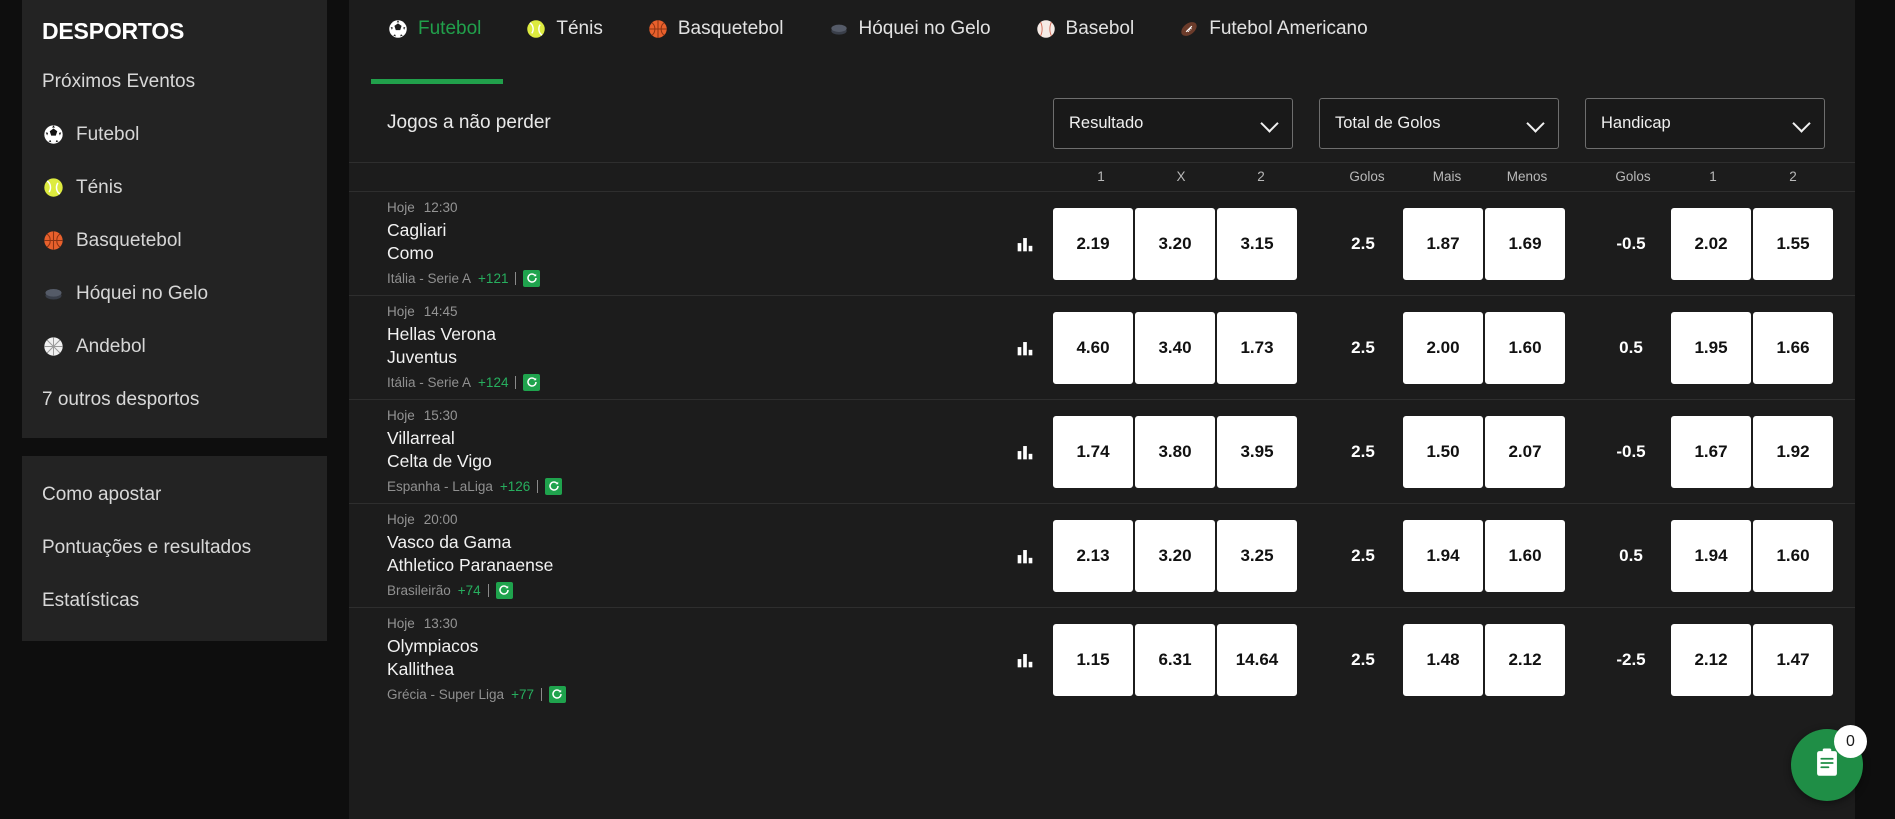 This screenshot has width=1895, height=819. Describe the element at coordinates (1793, 347) in the screenshot. I see `odd-button: 1.66` at that location.